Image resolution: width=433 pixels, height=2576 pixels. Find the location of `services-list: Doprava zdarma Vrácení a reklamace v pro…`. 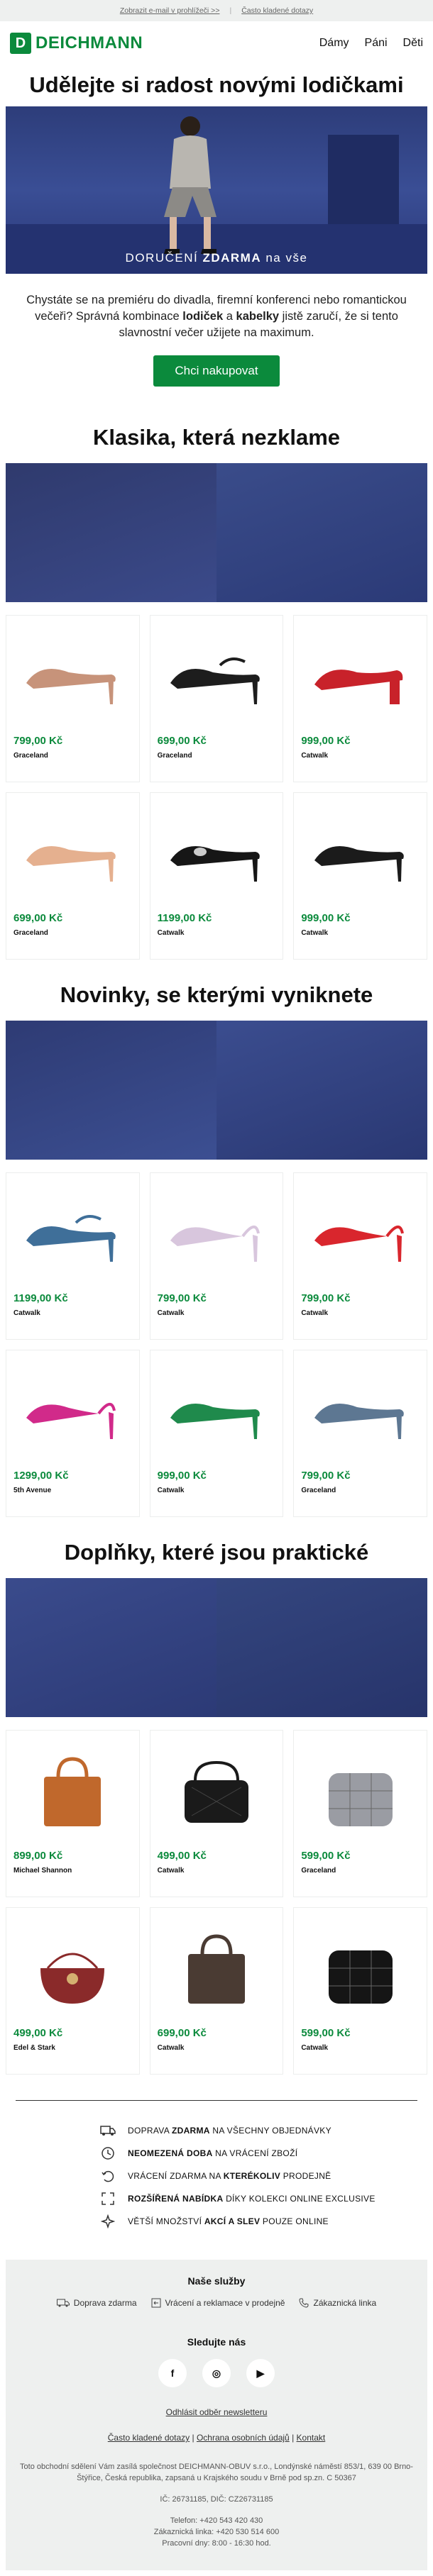

services-list: Doprava zdarma Vrácení a reklamace v pro… is located at coordinates (217, 2303).